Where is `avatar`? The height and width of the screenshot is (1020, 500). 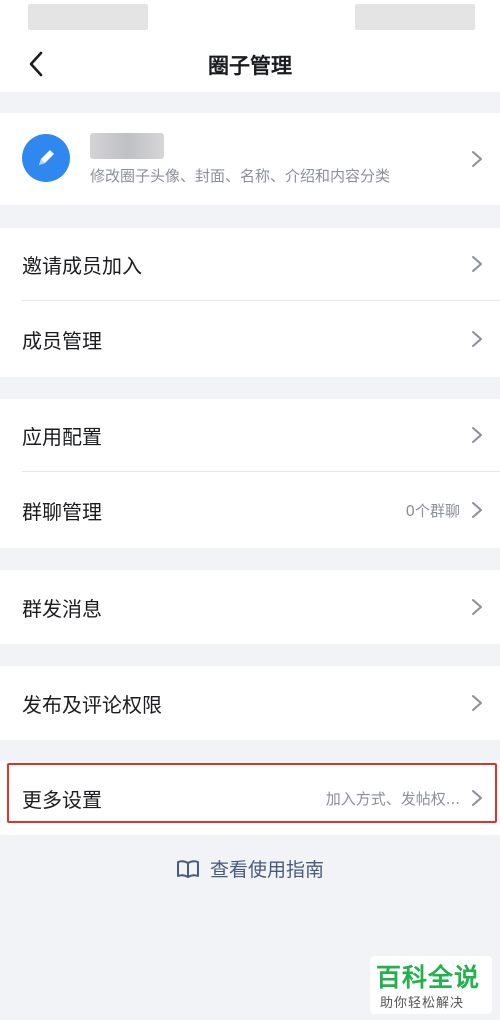
avatar is located at coordinates (46, 158).